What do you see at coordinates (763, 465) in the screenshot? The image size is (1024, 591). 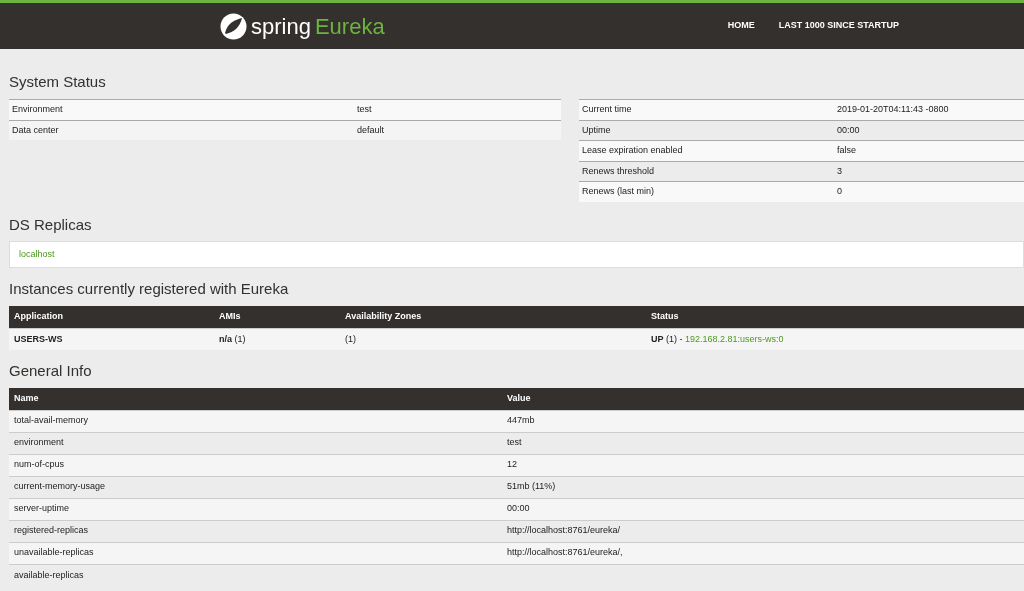 I see `table-cell: 12` at bounding box center [763, 465].